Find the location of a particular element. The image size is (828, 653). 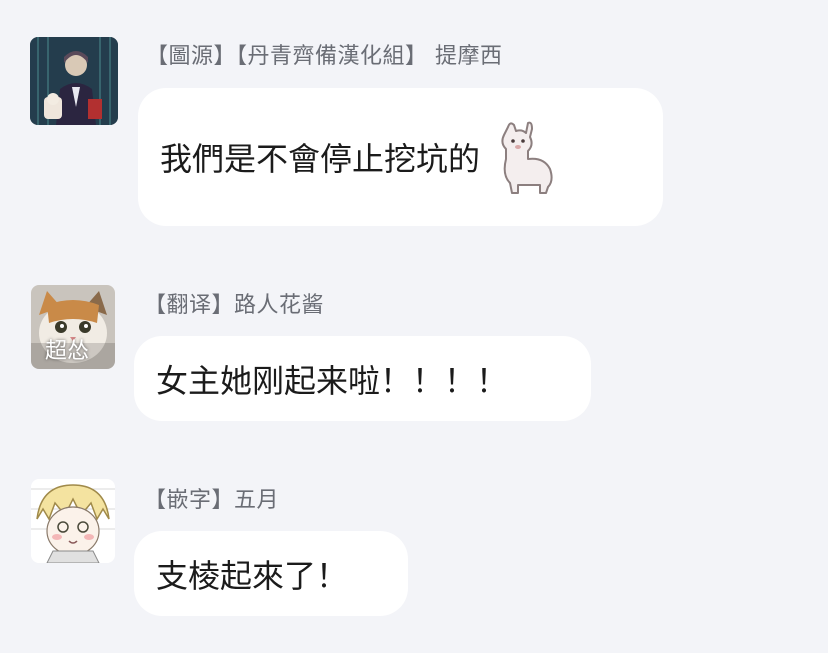

message-bubble: 我們是不會停止挖坑的 is located at coordinates (400, 157).